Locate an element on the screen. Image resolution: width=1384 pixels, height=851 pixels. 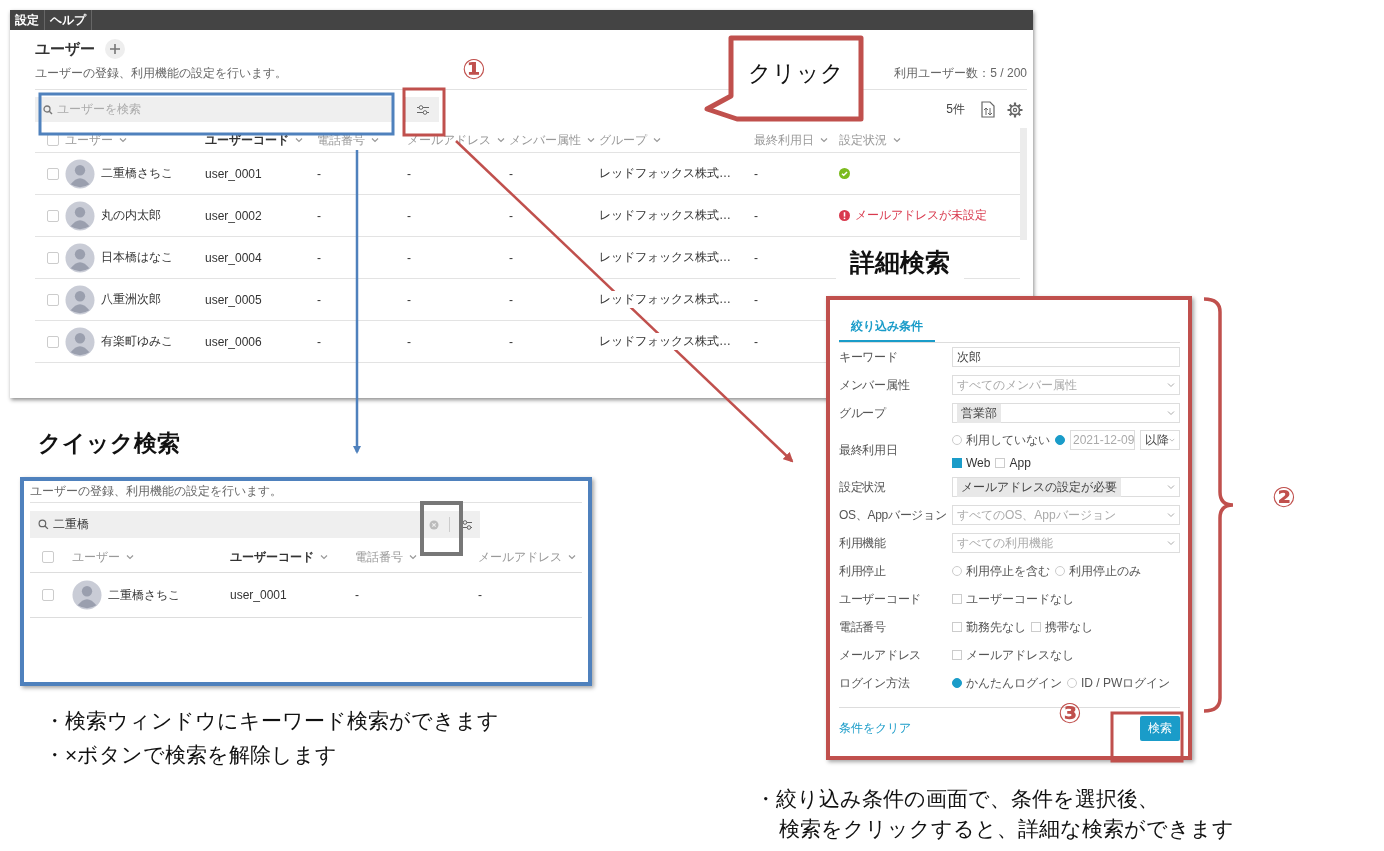
result-count: 5件 is located at coordinates (955, 109).